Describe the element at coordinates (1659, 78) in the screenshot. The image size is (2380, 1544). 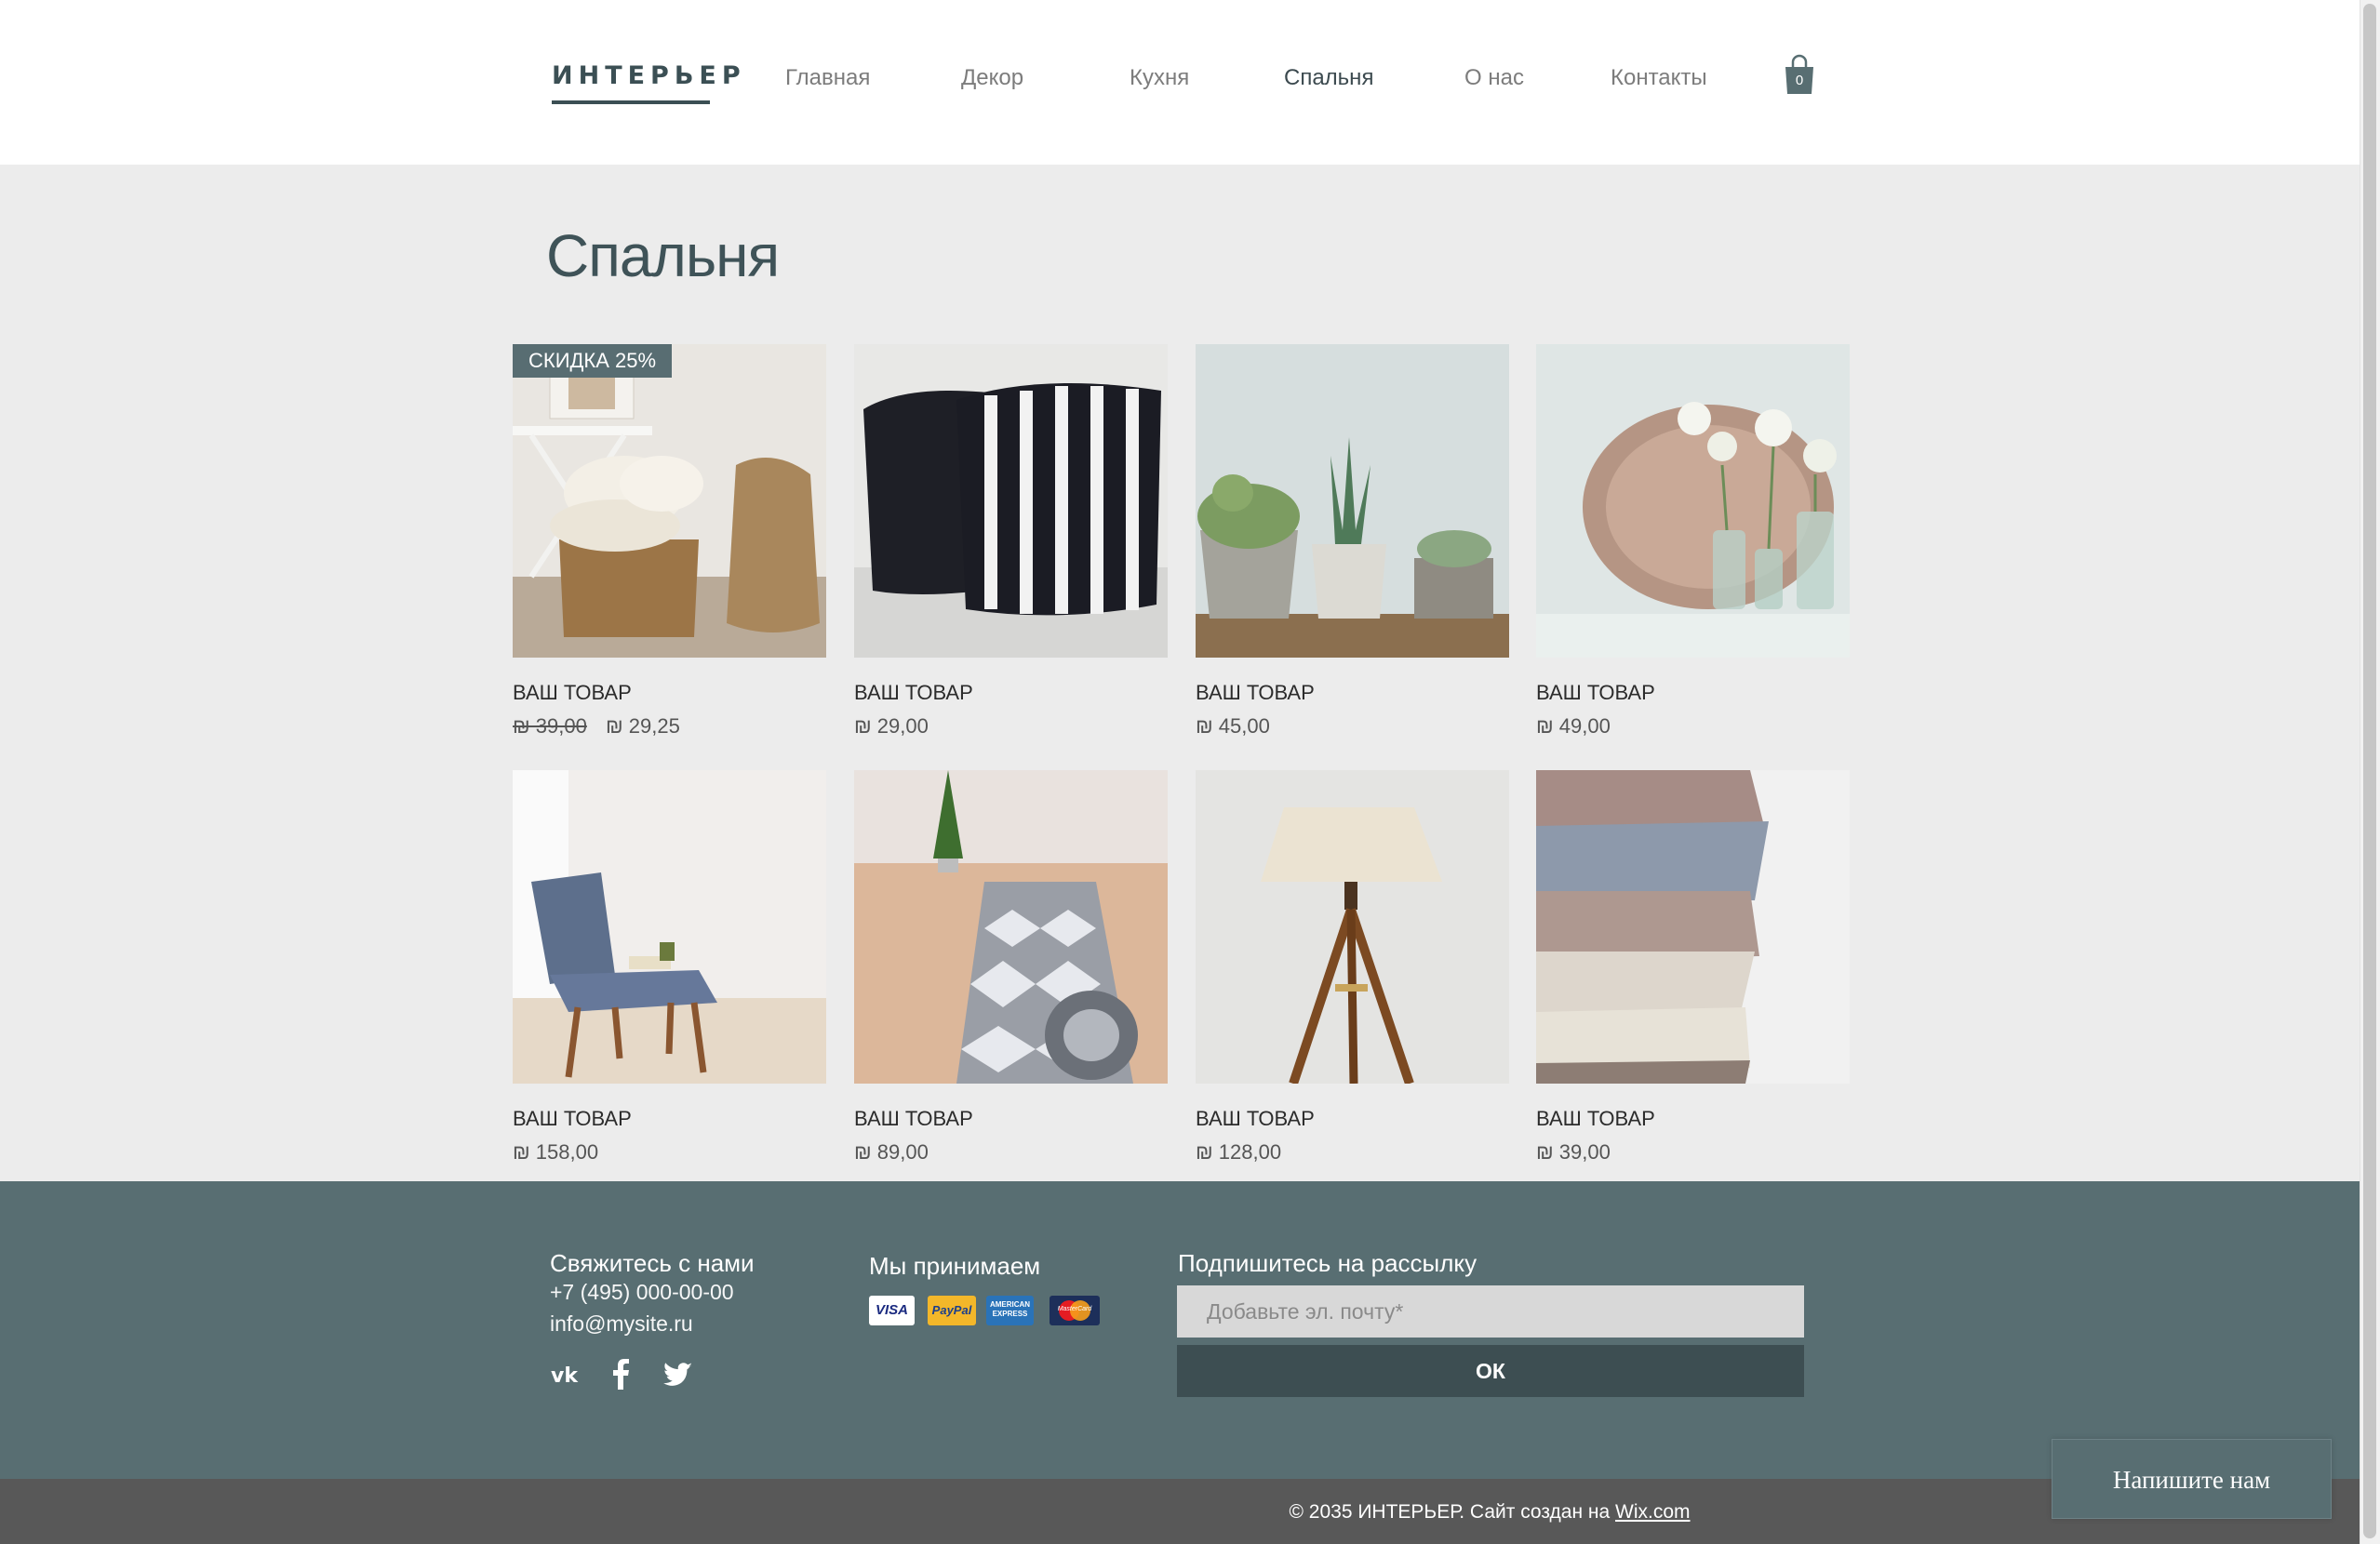
I see `nav-item-contacts: Контакты` at that location.